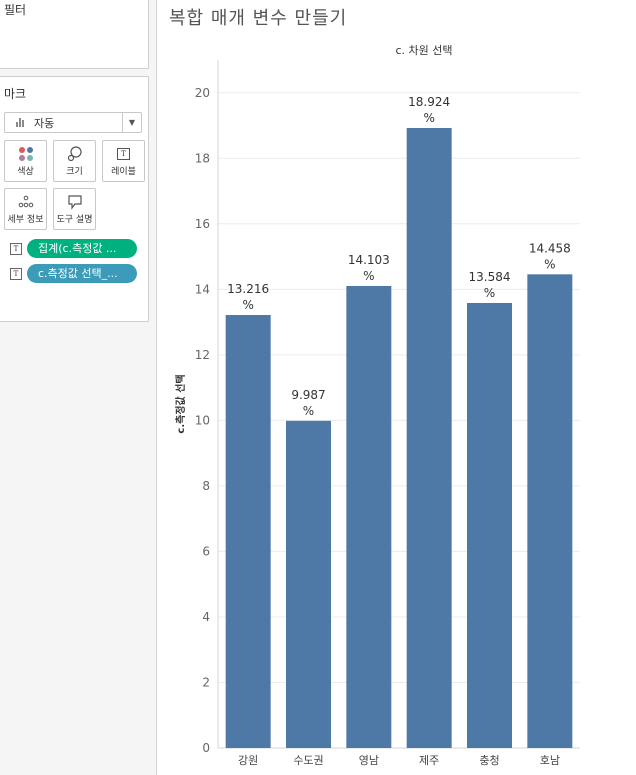 The image size is (636, 775). I want to click on color-button: 색상, so click(25, 161).